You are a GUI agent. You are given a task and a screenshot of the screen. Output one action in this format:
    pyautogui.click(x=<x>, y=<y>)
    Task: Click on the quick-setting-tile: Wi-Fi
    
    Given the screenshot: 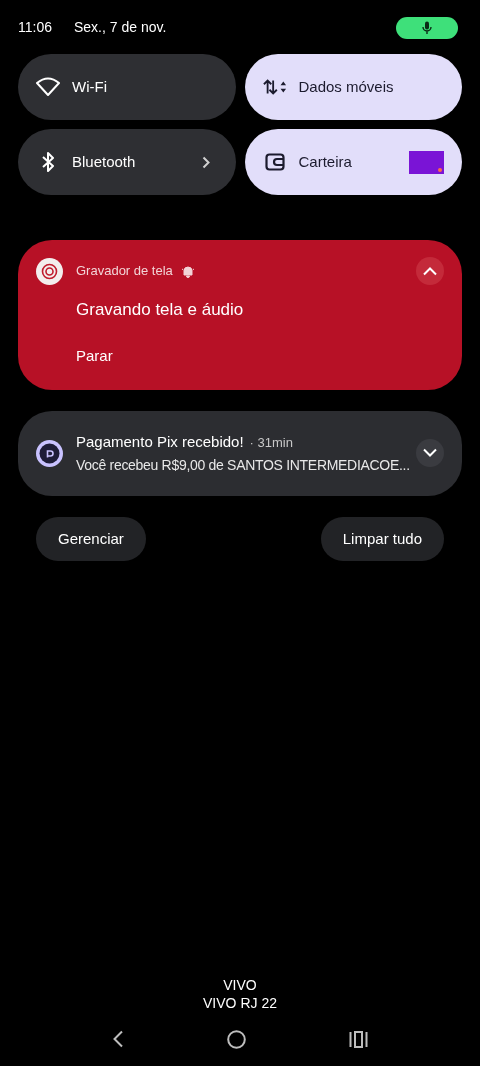 What is the action you would take?
    pyautogui.click(x=127, y=87)
    